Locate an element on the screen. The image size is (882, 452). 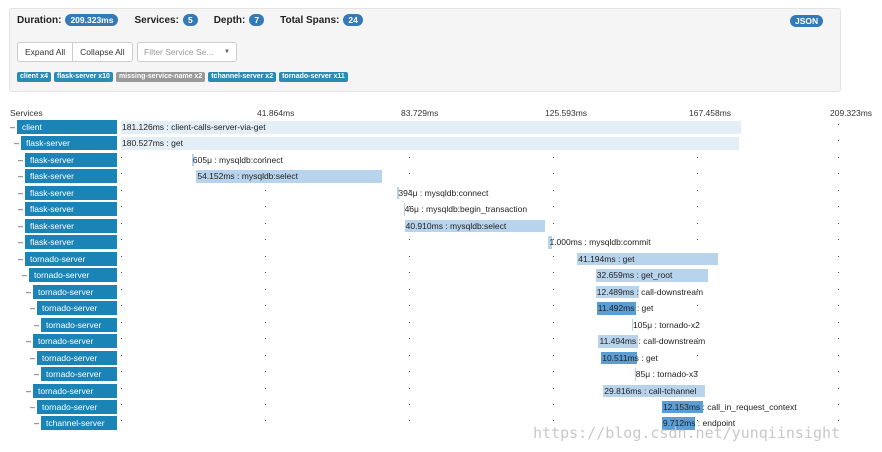
span-row: – flask-server 605μ : mysqldb:connect is located at coordinates (441, 160).